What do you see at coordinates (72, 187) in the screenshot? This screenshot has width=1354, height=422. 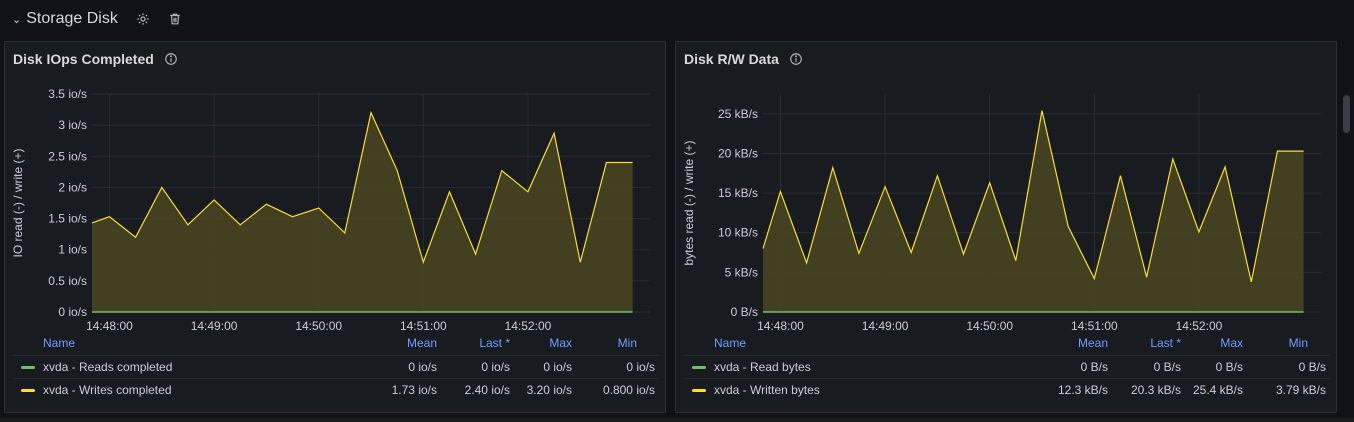 I see `y-tick-label: 2 io/s` at bounding box center [72, 187].